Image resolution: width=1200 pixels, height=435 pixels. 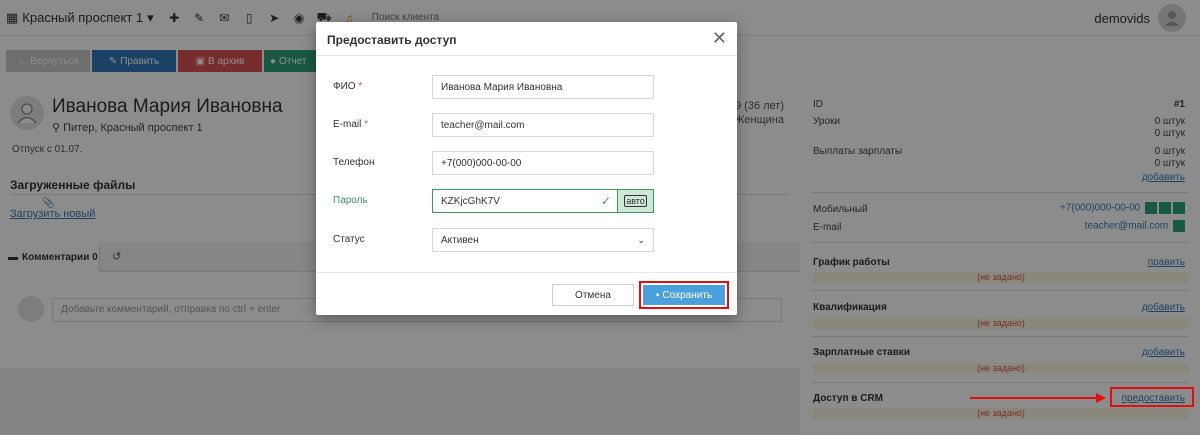 I want to click on email-label: E-mail *, so click(x=350, y=124).